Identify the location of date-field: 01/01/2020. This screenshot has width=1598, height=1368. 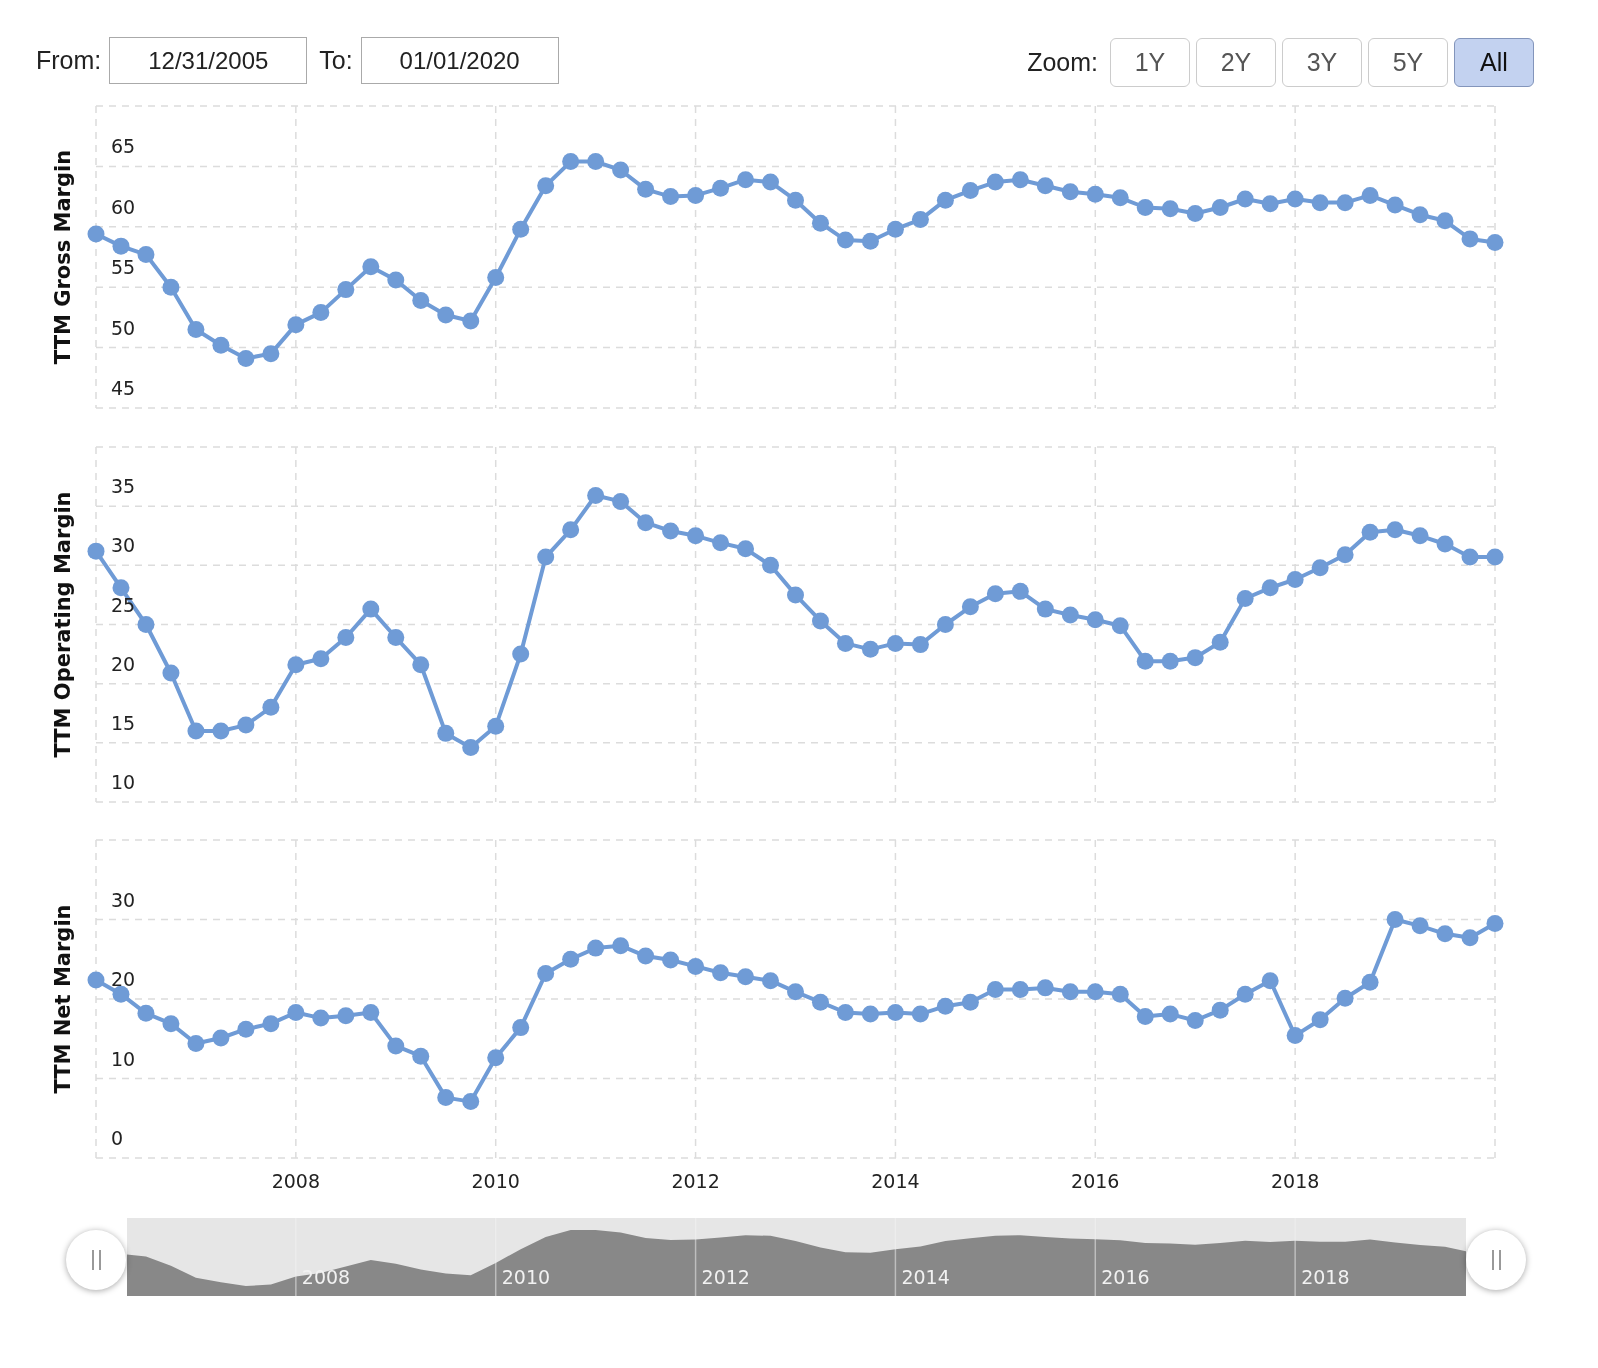
(459, 60).